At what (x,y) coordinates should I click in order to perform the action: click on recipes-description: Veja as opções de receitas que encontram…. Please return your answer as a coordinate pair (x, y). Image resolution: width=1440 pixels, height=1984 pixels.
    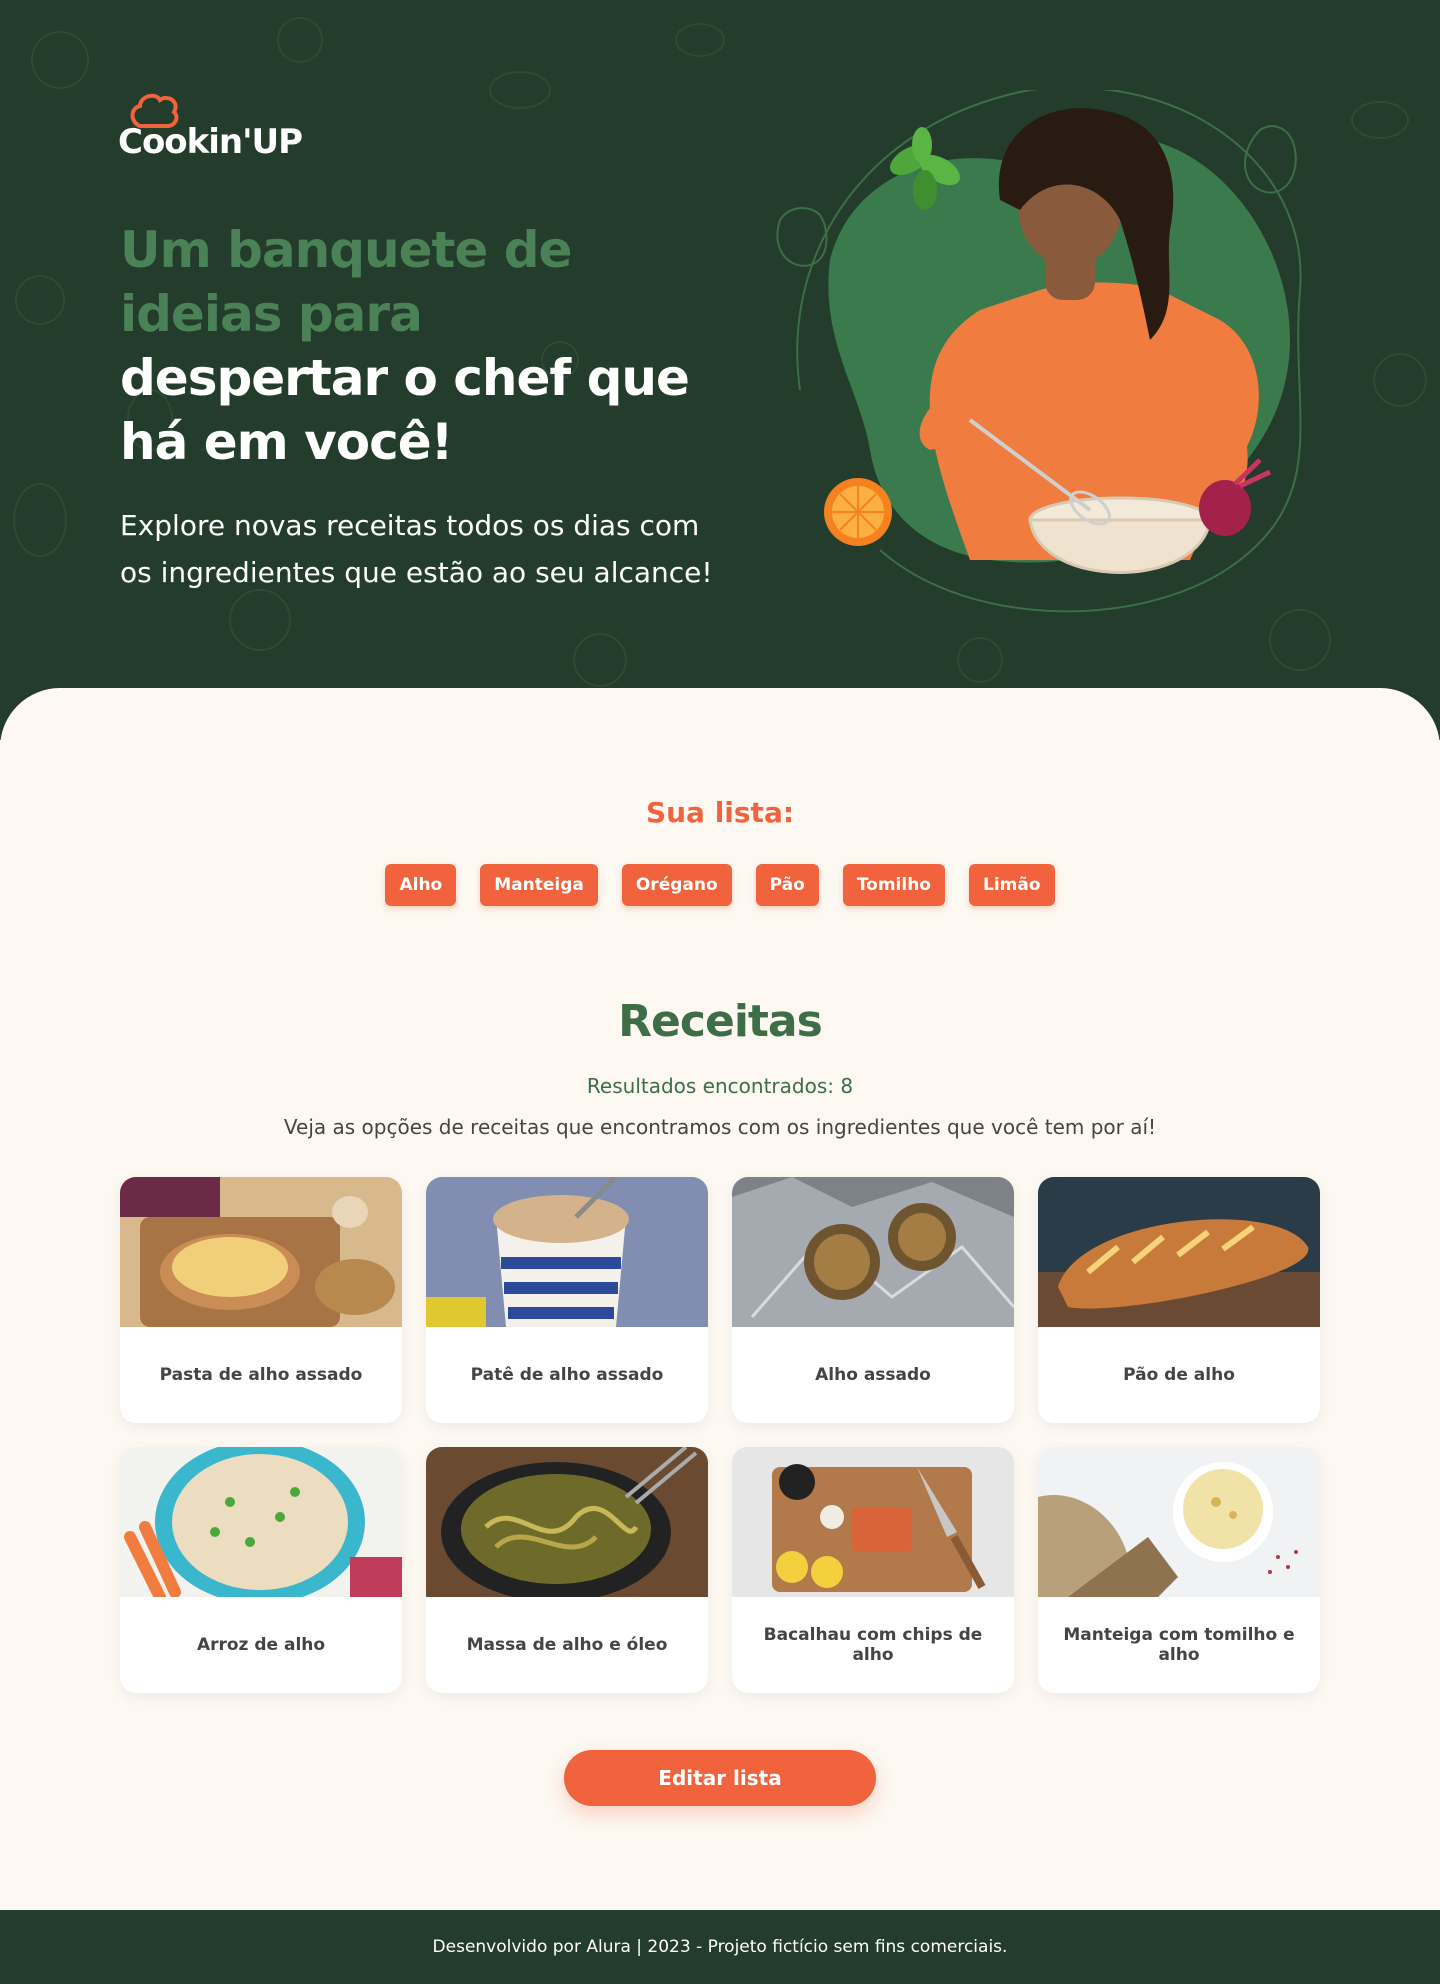
    Looking at the image, I should click on (720, 1127).